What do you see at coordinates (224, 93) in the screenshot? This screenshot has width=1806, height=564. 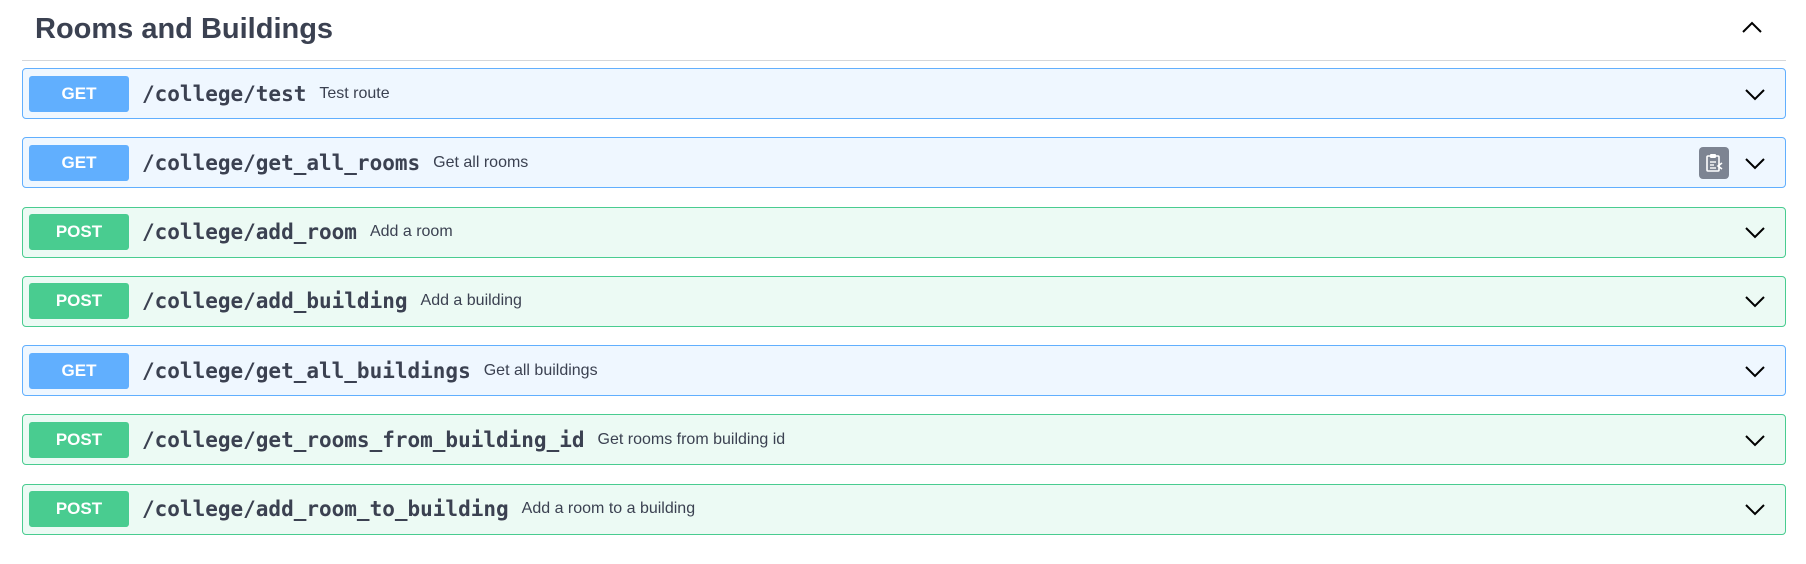 I see `operation-path: /college/test` at bounding box center [224, 93].